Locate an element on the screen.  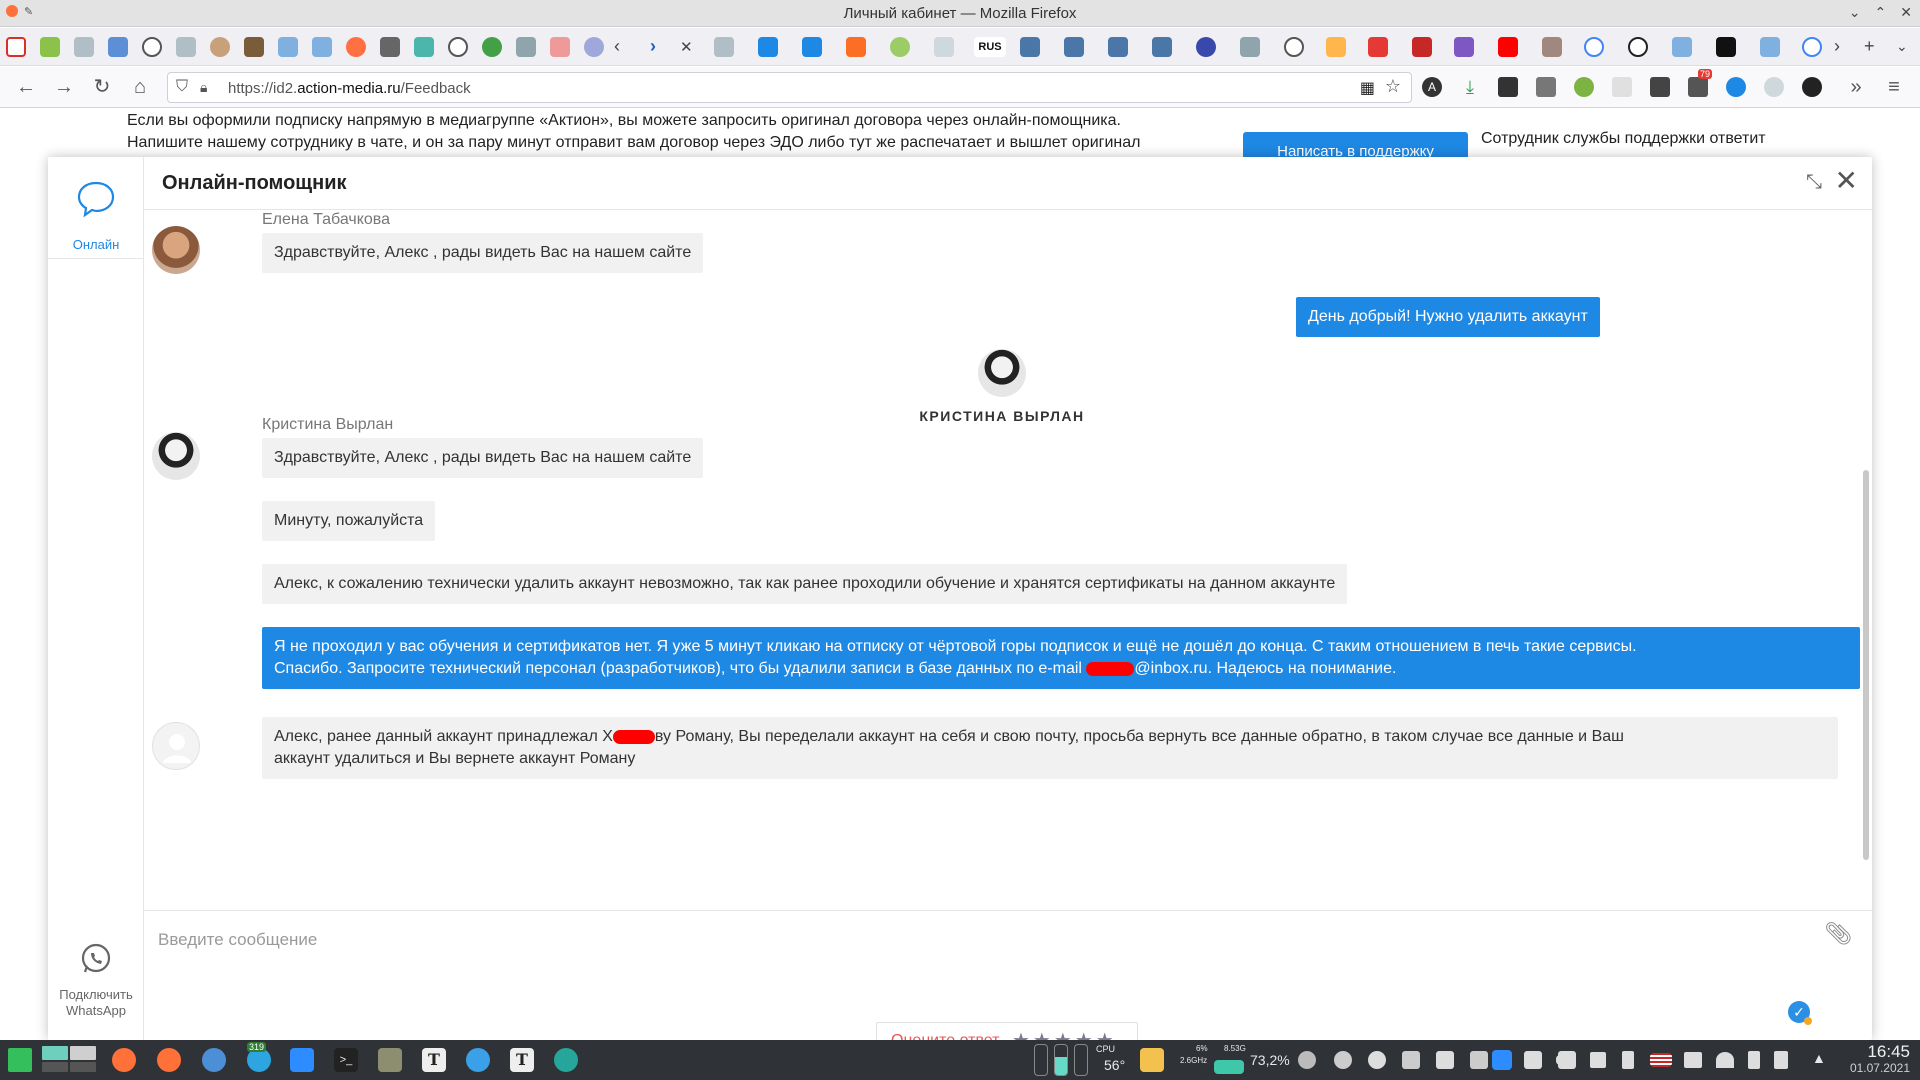
back-icon: ← is located at coordinates (26, 87).